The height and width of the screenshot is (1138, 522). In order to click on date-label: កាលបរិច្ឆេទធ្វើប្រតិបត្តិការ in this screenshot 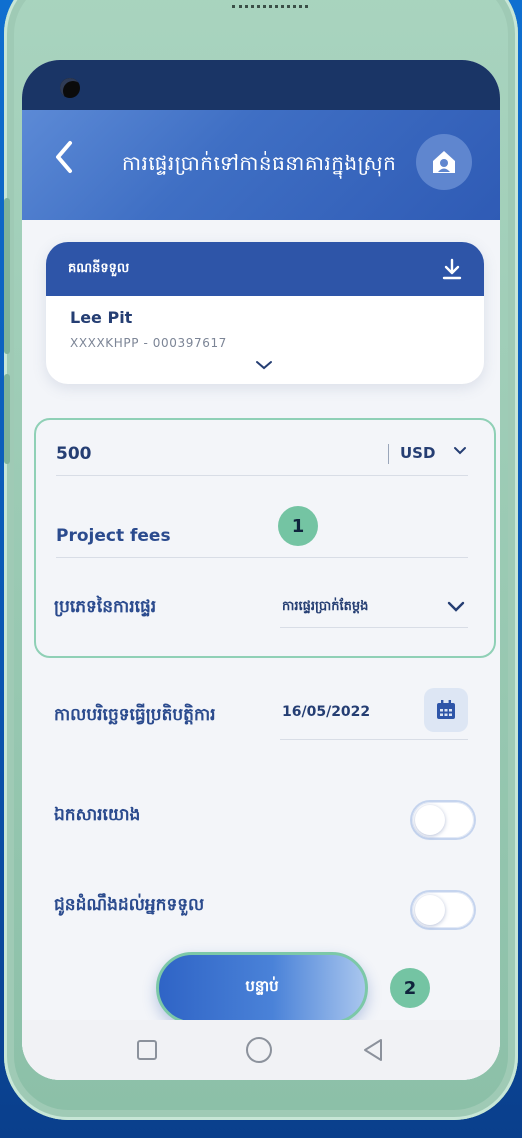, I will do `click(135, 715)`.